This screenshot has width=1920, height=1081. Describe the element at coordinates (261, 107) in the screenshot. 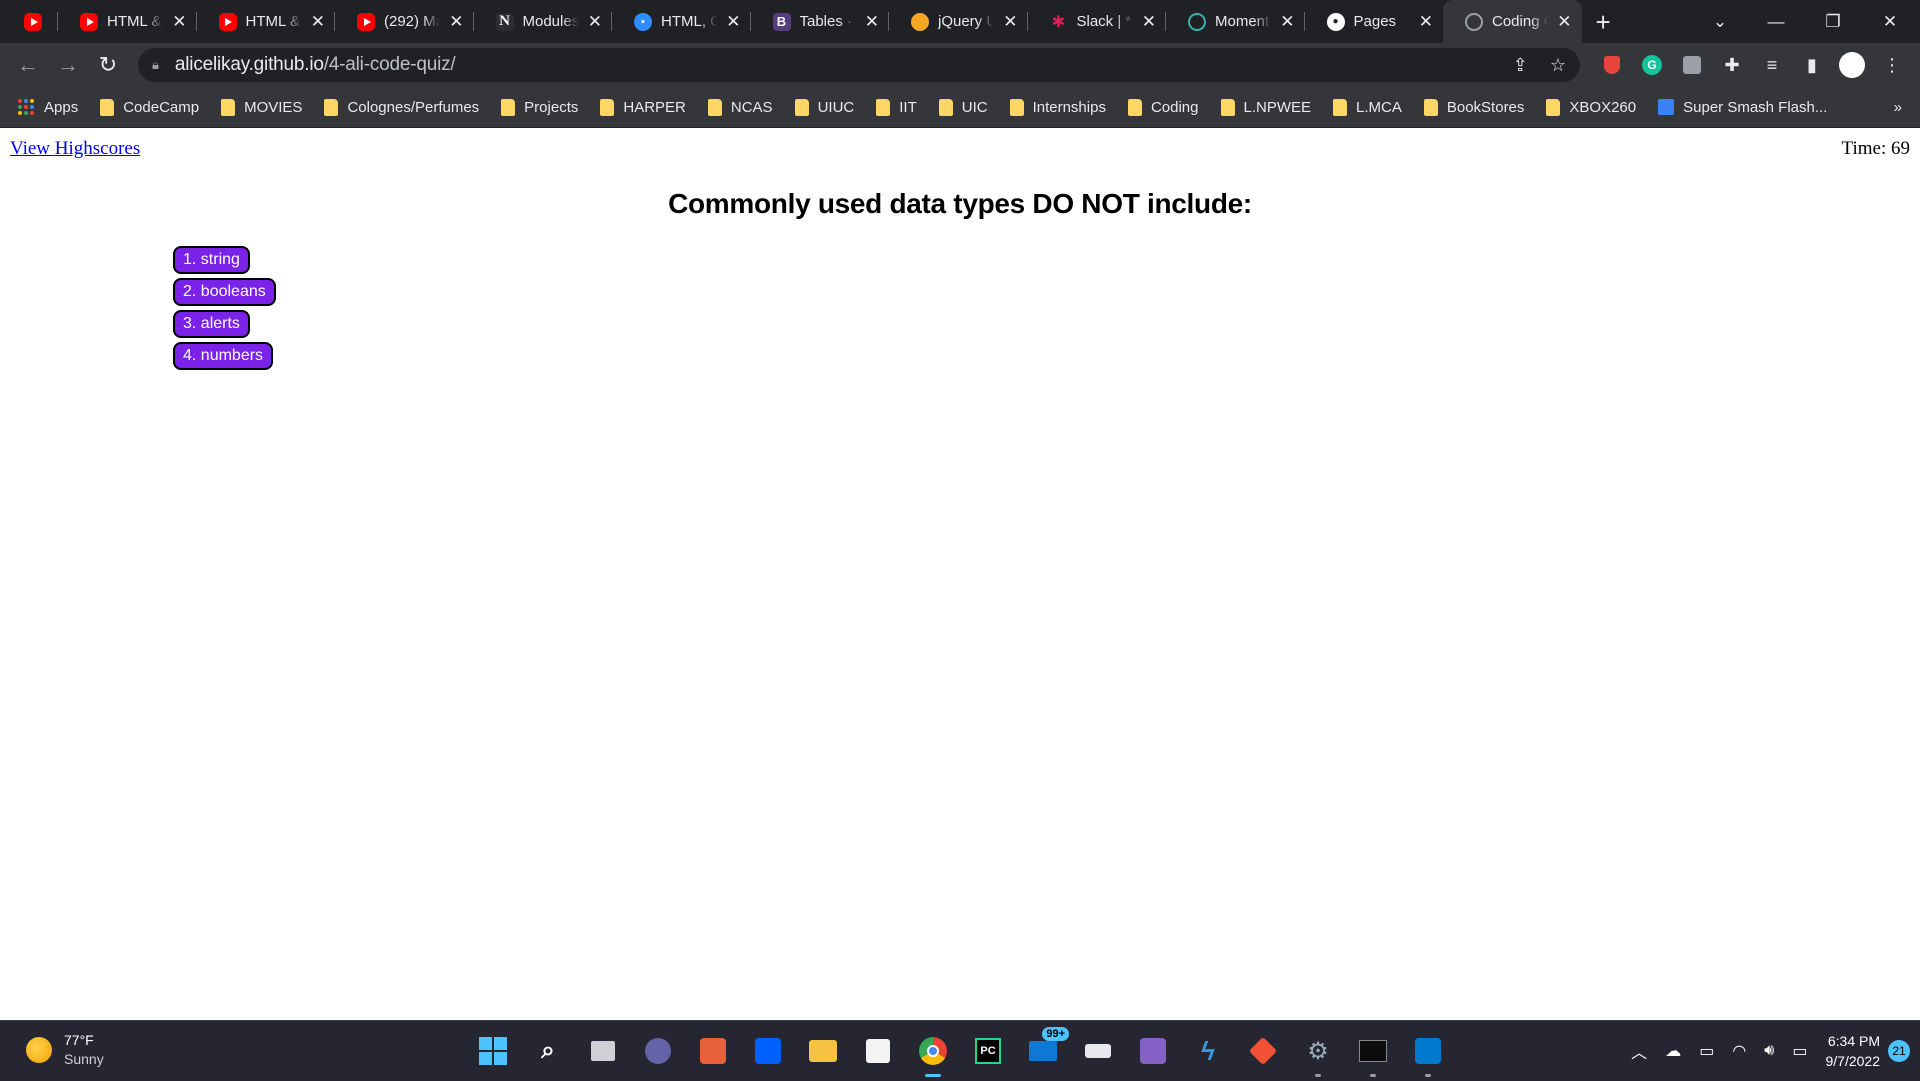

I see `bookmark-folder: MOVIES` at that location.